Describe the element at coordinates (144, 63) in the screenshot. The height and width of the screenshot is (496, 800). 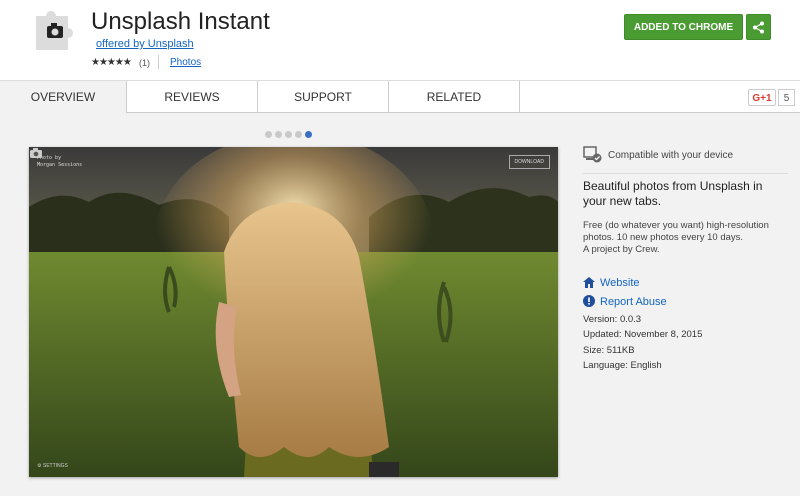
I see `rating-count: (1)` at that location.